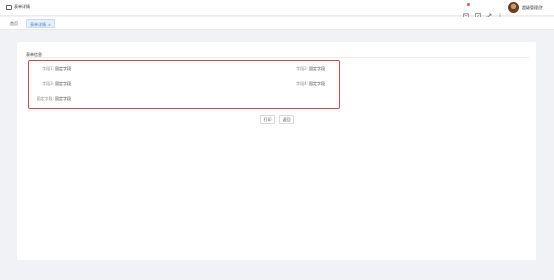  Describe the element at coordinates (466, 11) in the screenshot. I see `message-icon` at that location.